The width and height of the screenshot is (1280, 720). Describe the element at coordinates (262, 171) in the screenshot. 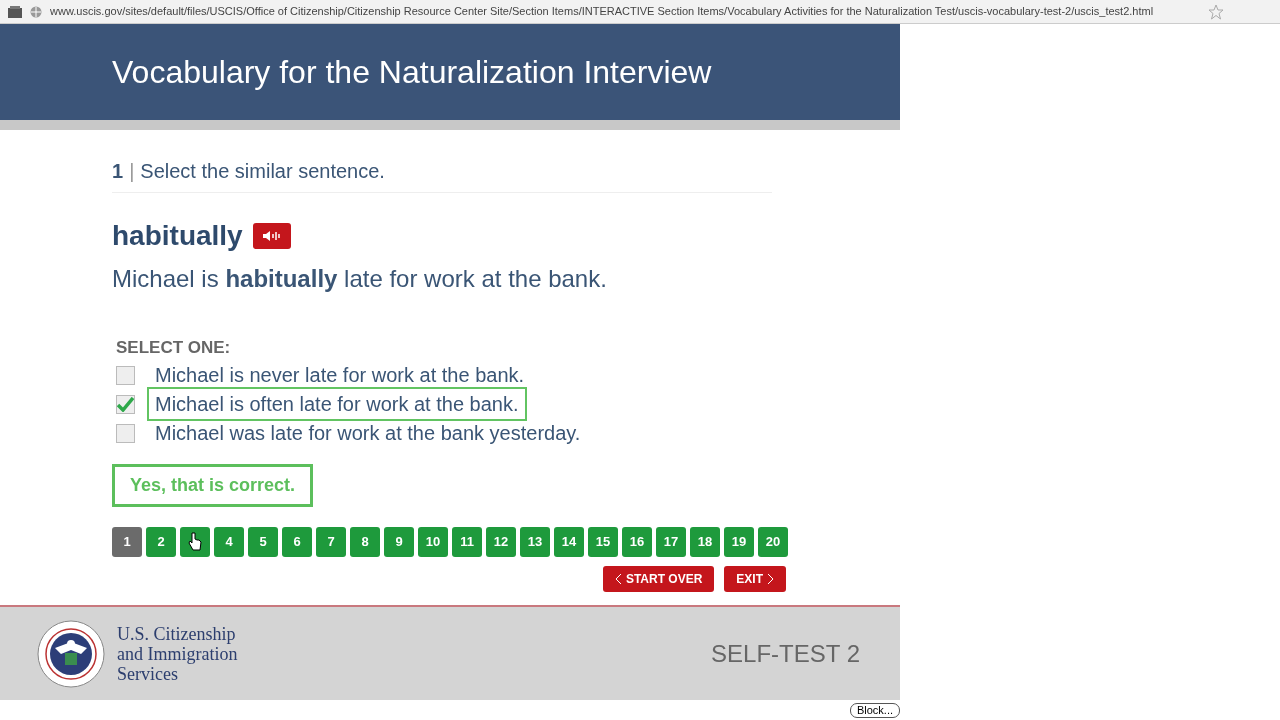

I see `question-prompt: Select the similar sentence.` at that location.